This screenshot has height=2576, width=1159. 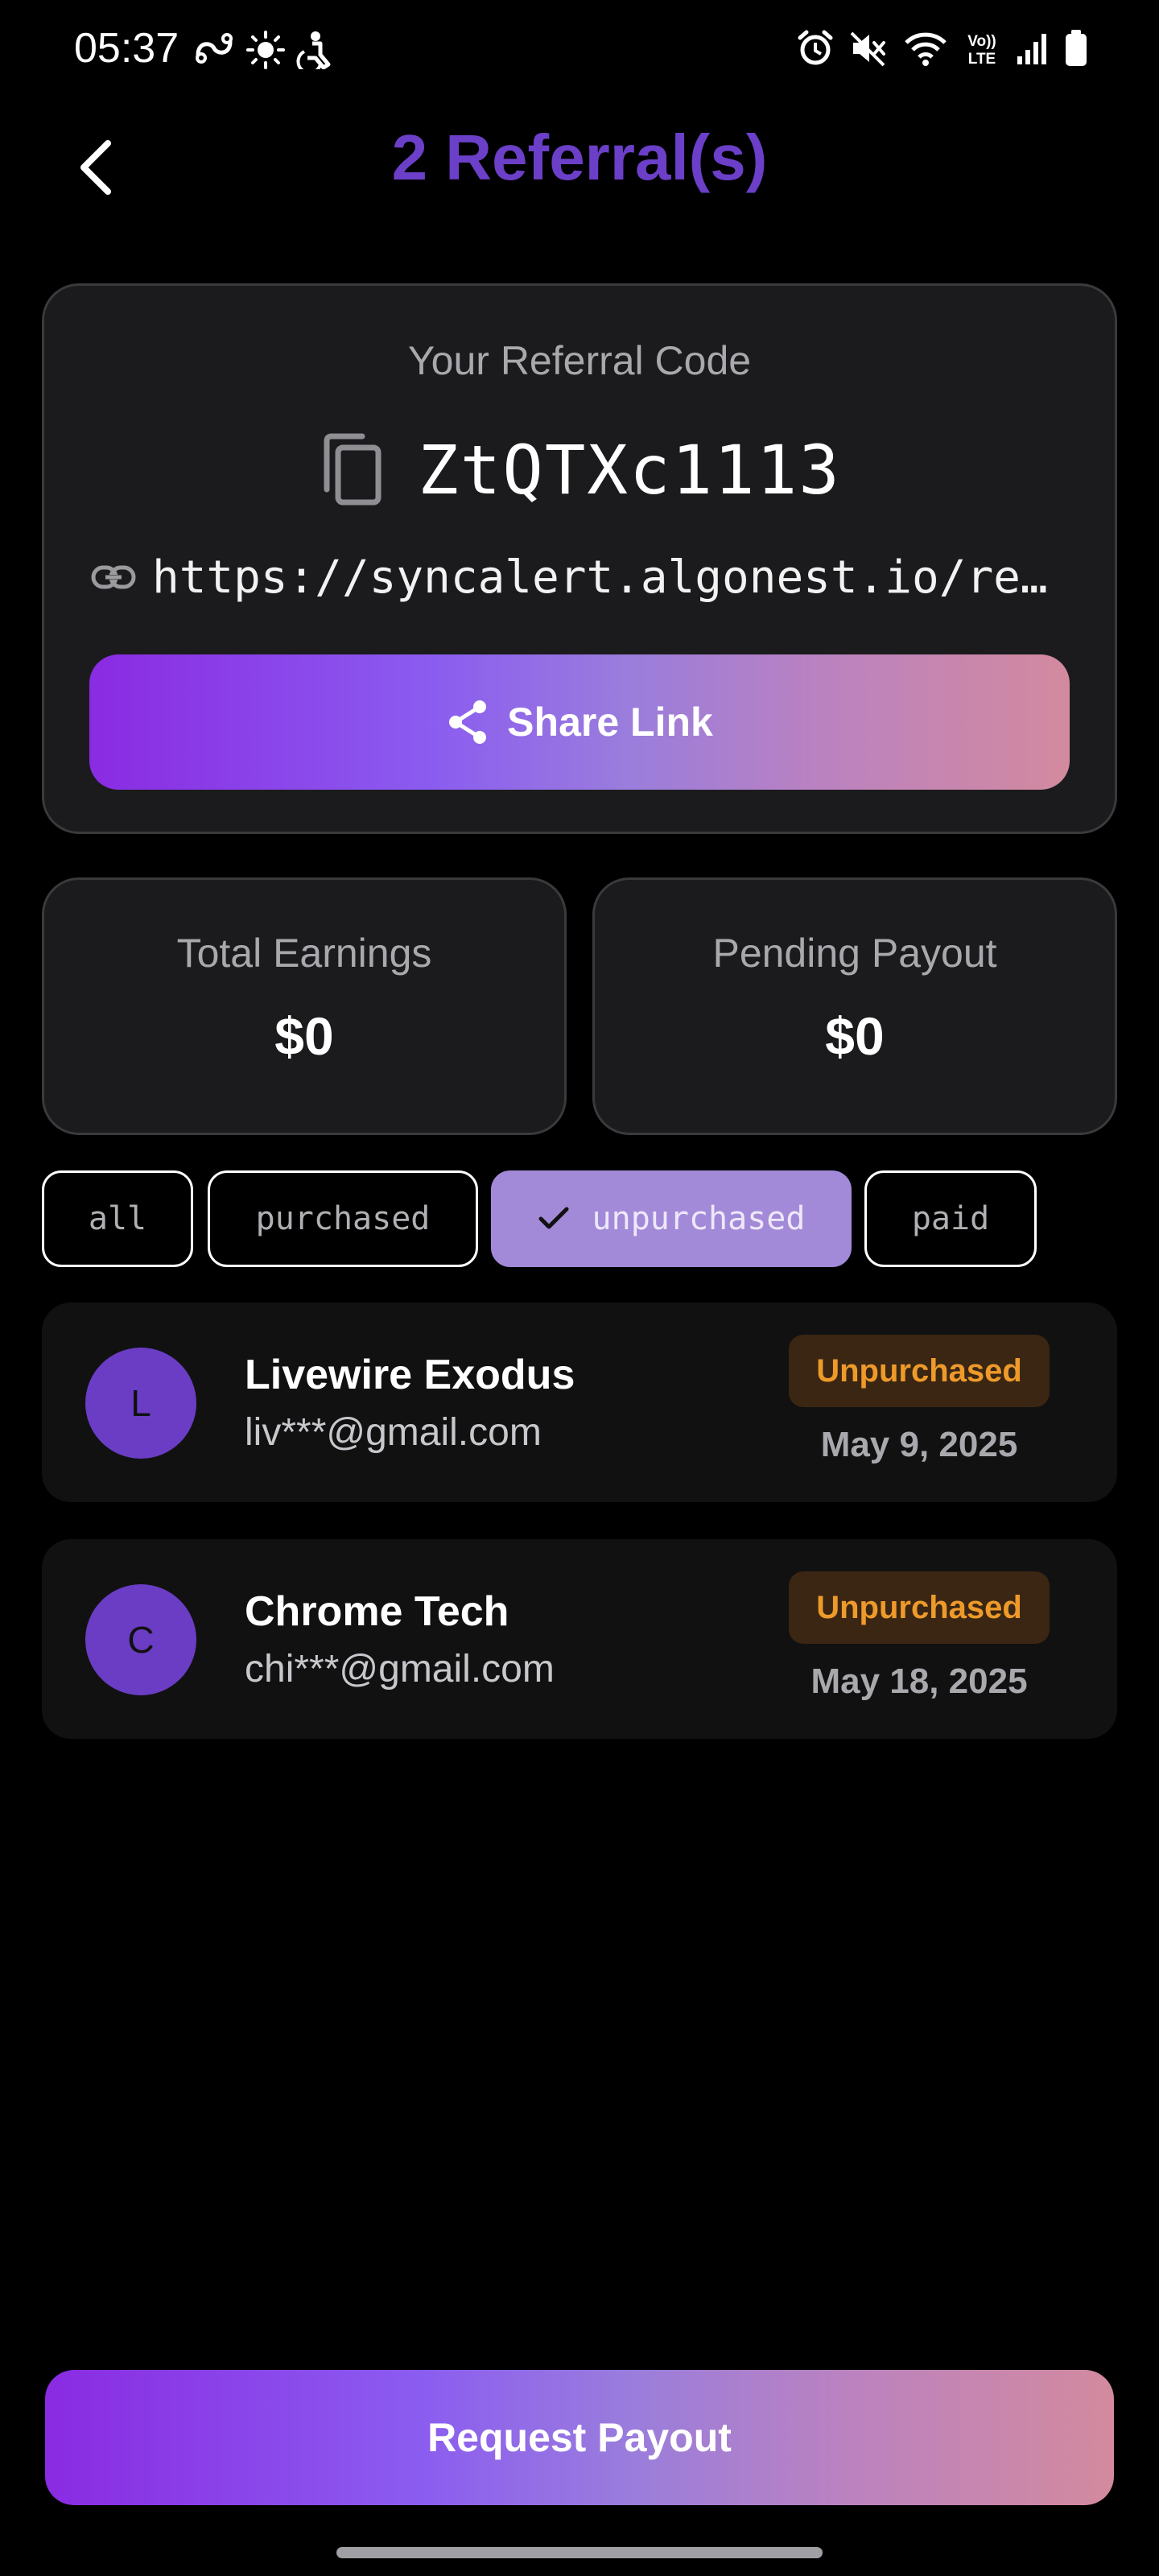 I want to click on copy-icon, so click(x=353, y=469).